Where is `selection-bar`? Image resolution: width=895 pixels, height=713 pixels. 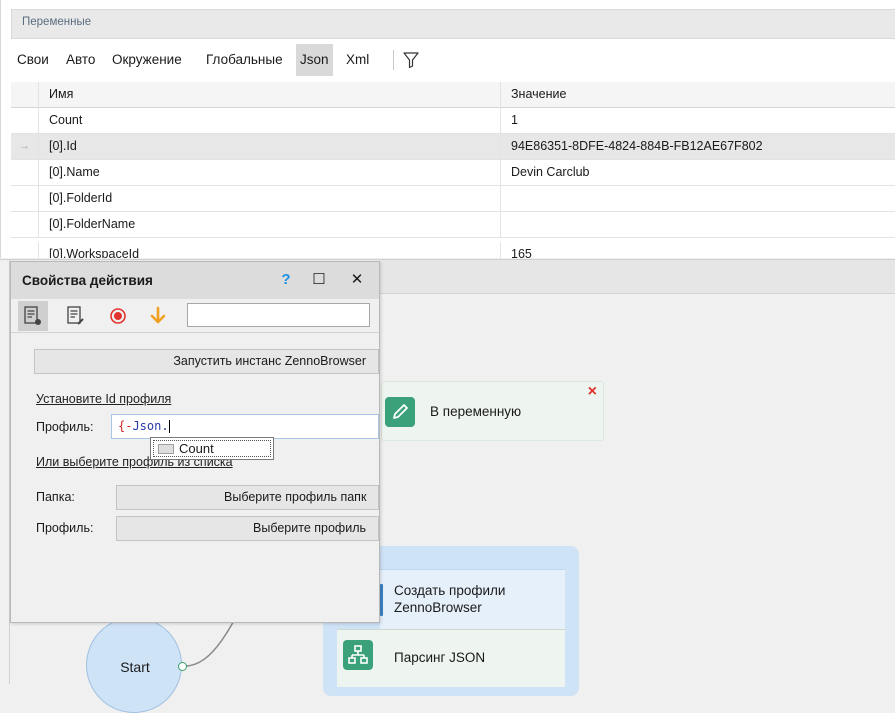 selection-bar is located at coordinates (381, 600).